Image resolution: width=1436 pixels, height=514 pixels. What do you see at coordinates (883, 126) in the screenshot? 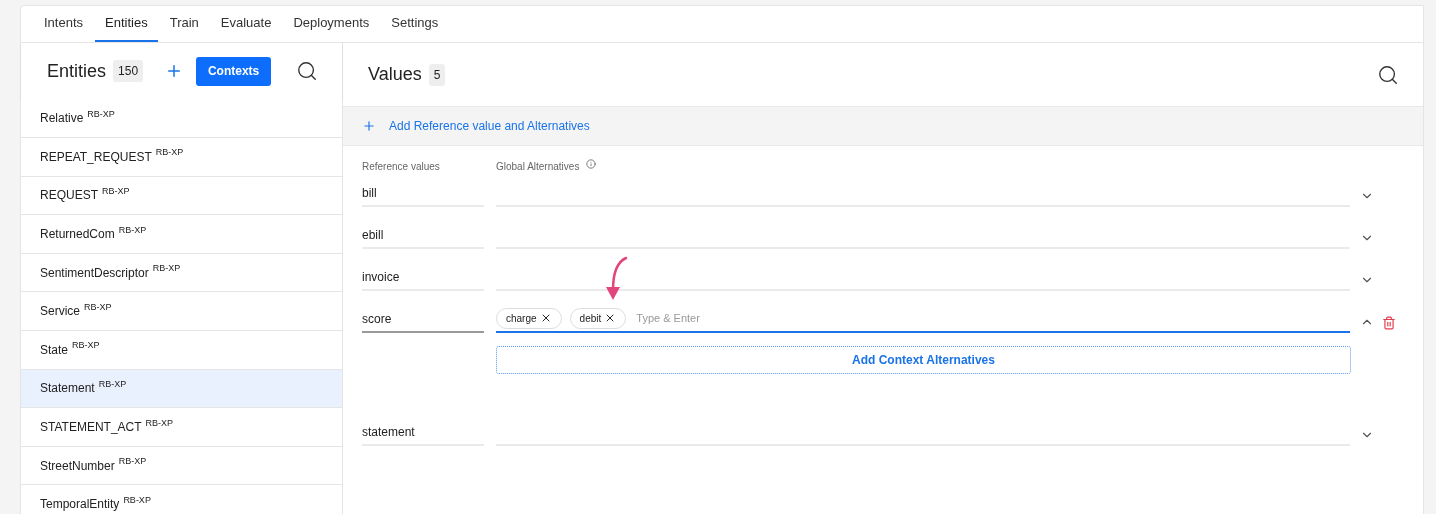
I see `add-reference-button: Add Reference value and Alternatives` at bounding box center [883, 126].